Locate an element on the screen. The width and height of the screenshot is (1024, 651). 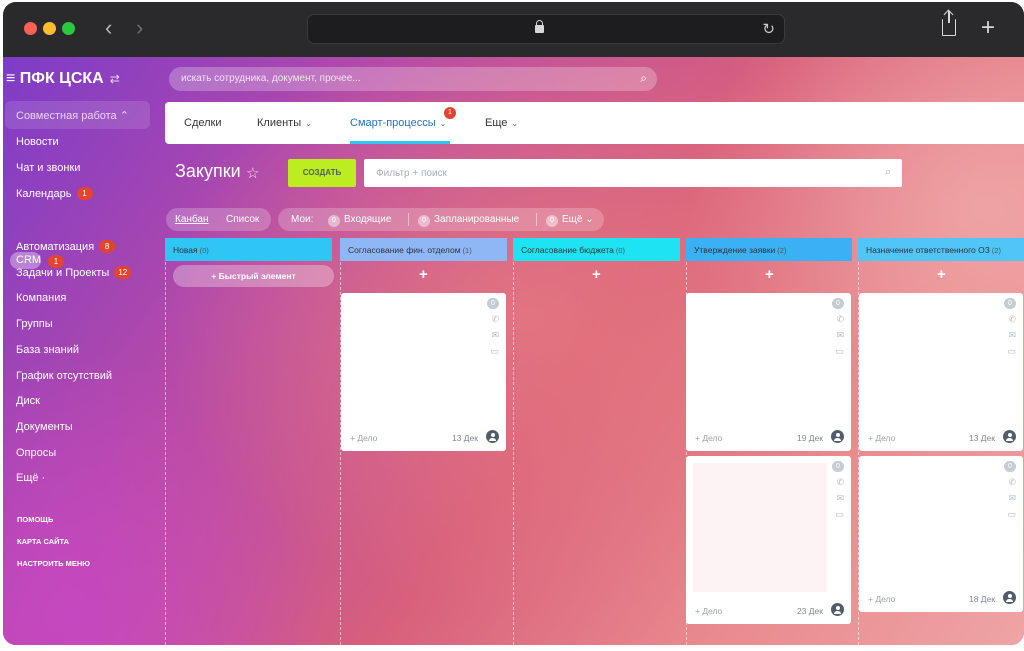
sidebar-item-label: График отсутствий is located at coordinates (64, 376).